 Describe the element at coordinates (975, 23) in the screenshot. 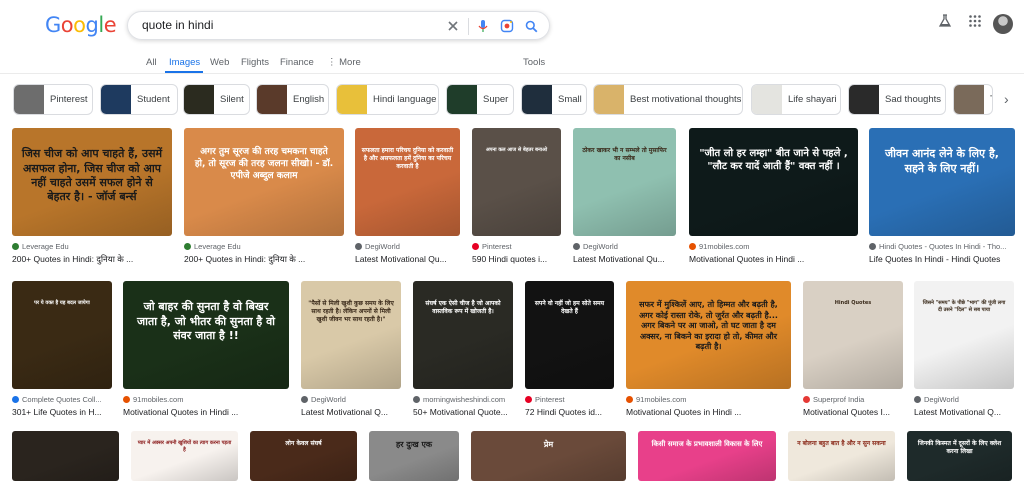

I see `apps-grid-icon` at that location.